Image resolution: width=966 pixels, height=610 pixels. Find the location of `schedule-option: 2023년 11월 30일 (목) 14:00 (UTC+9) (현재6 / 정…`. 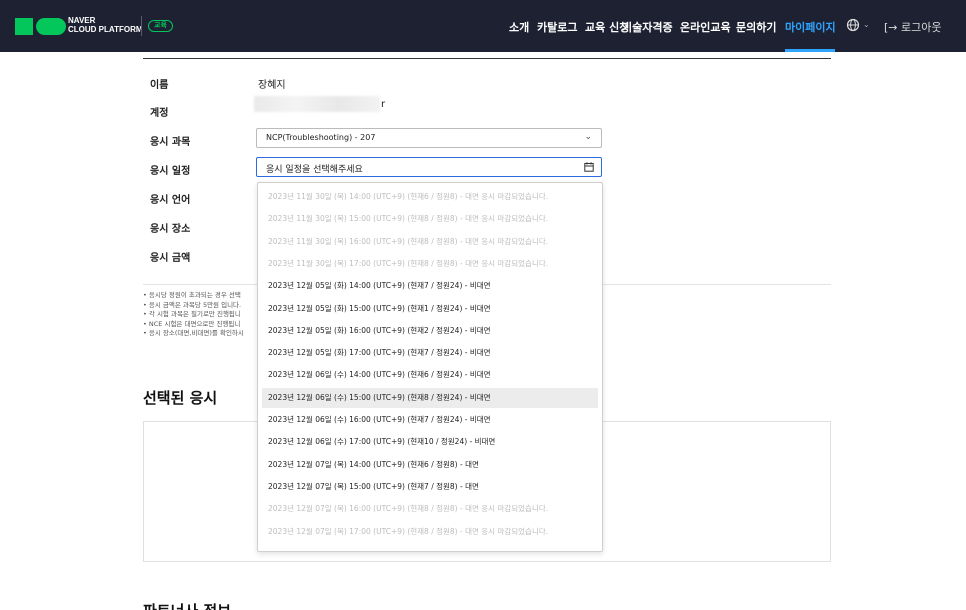

schedule-option: 2023년 11월 30일 (목) 14:00 (UTC+9) (현재6 / 정… is located at coordinates (408, 196).